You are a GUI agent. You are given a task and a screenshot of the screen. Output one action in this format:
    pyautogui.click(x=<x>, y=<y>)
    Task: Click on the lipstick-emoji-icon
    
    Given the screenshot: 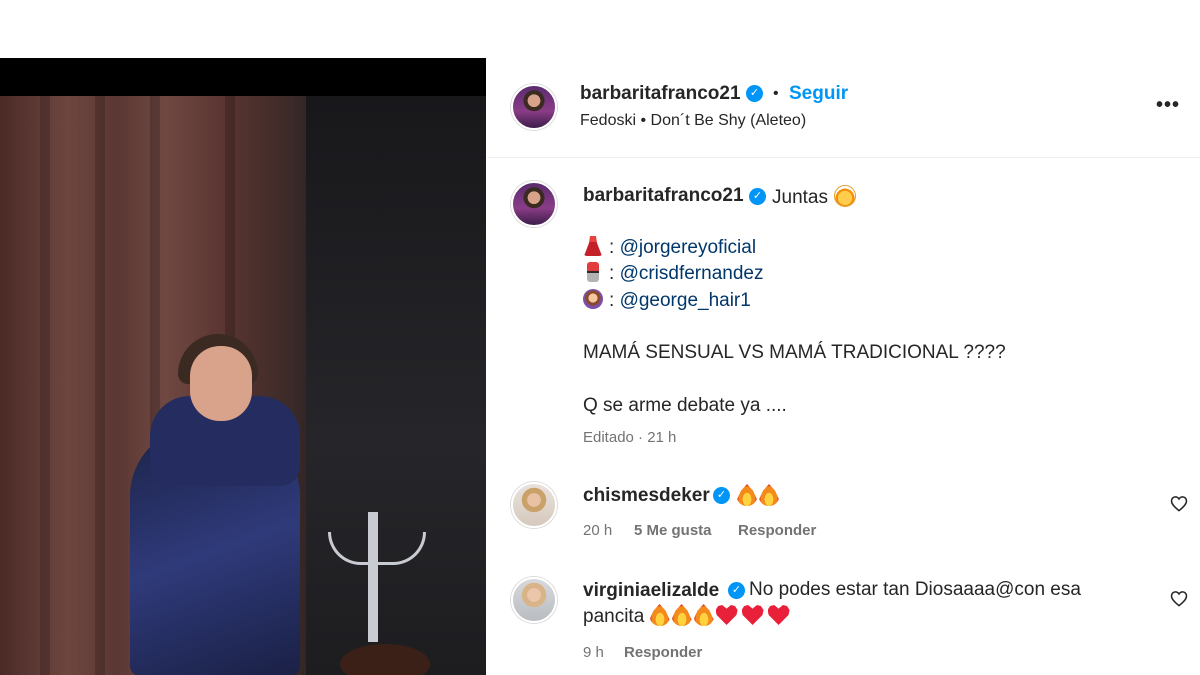 What is the action you would take?
    pyautogui.click(x=593, y=272)
    